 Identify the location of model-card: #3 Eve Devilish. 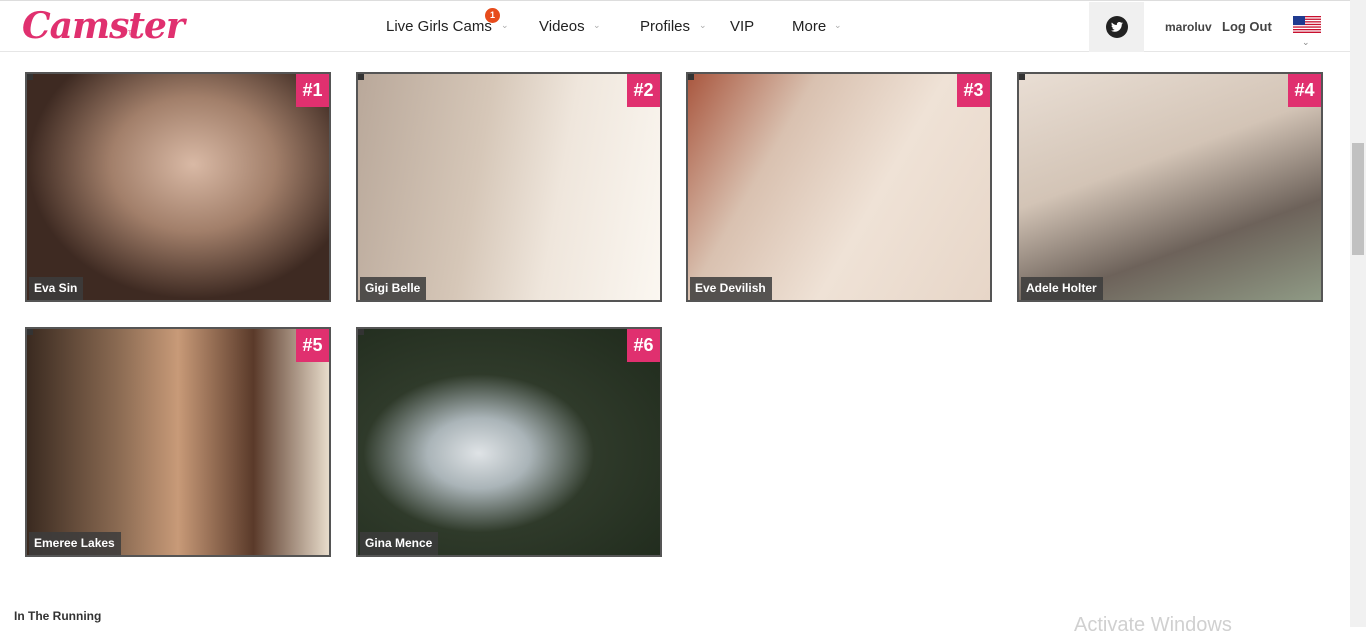
(839, 187).